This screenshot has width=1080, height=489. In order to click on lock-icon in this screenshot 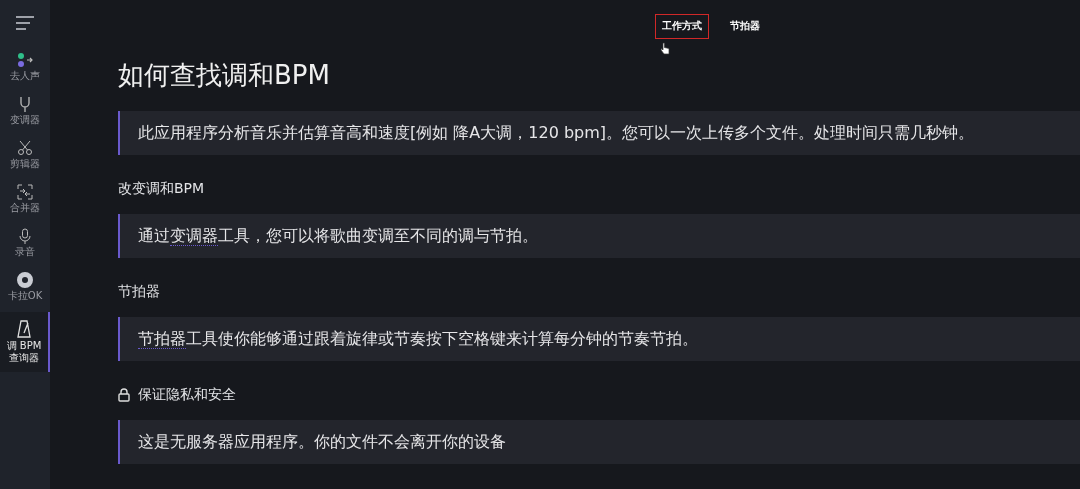, I will do `click(124, 395)`.